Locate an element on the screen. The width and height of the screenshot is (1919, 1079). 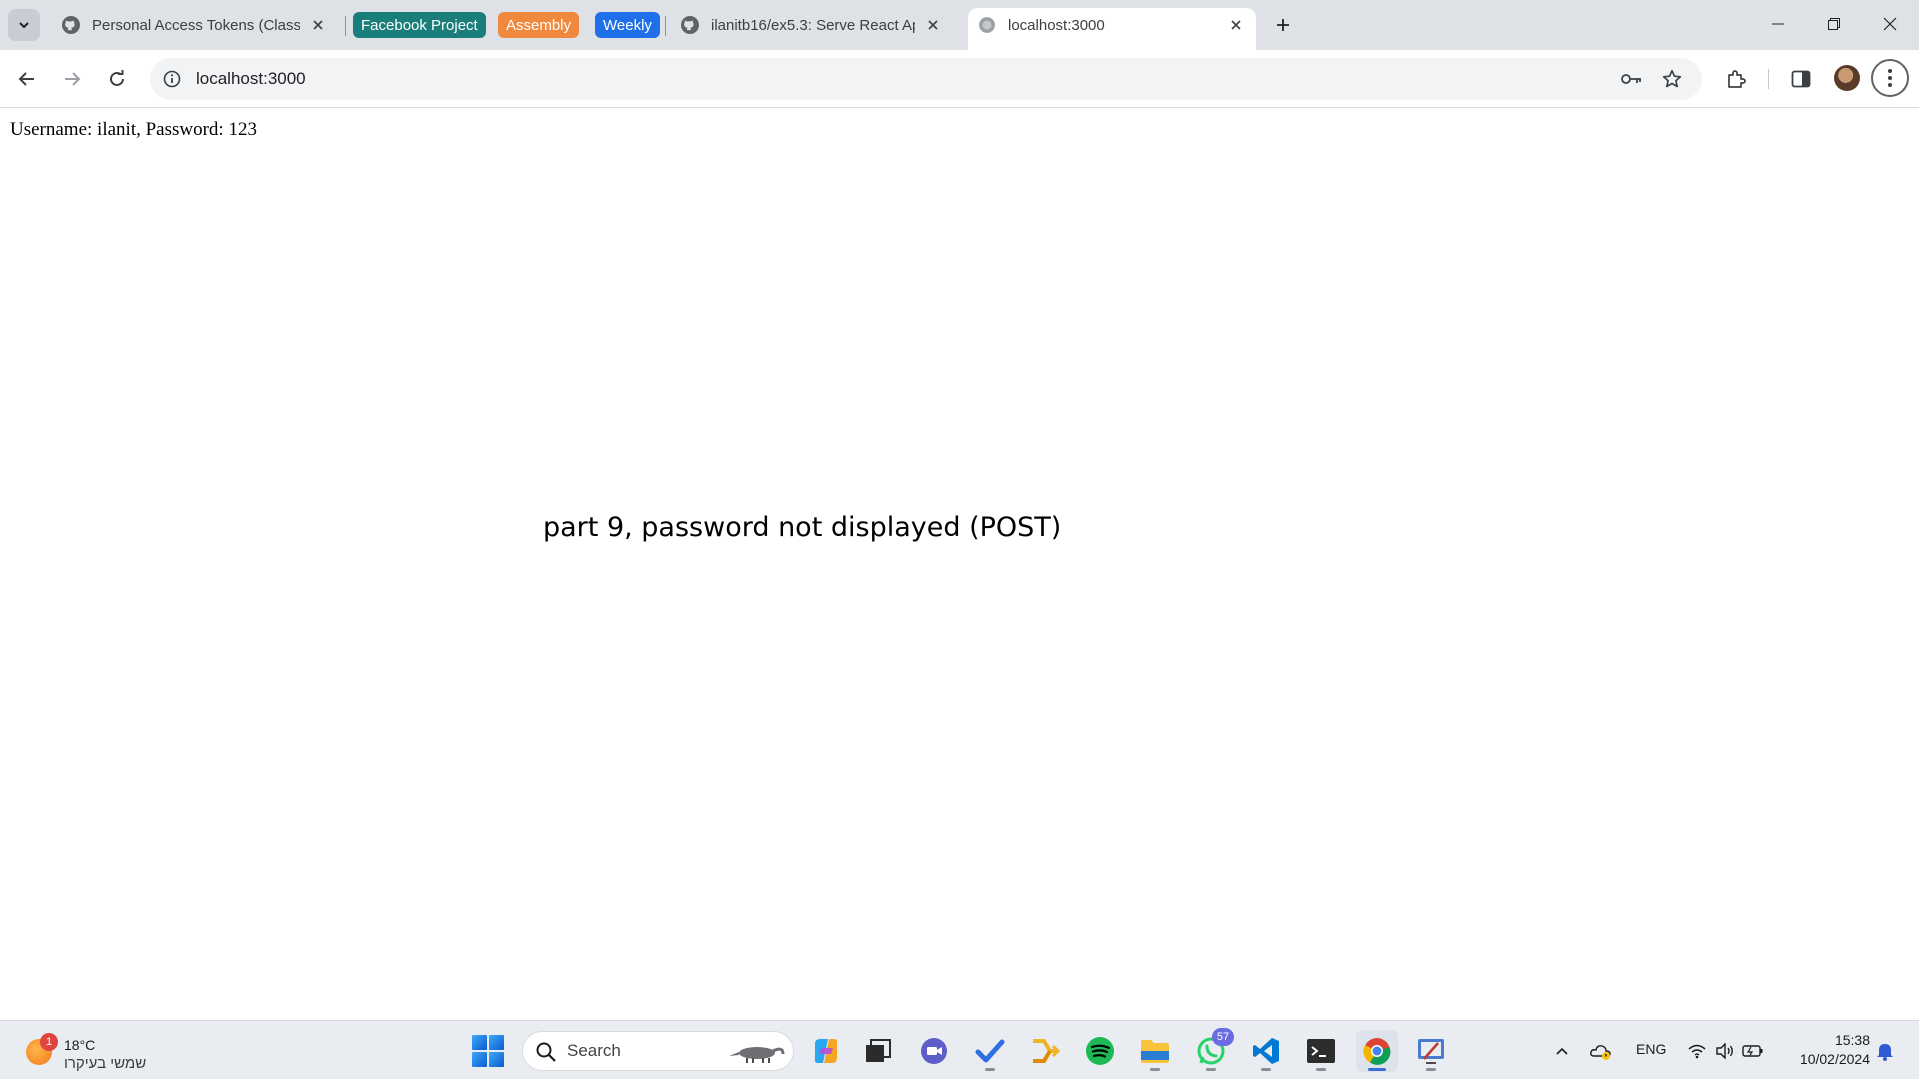
taskbar-copilot is located at coordinates (826, 1051).